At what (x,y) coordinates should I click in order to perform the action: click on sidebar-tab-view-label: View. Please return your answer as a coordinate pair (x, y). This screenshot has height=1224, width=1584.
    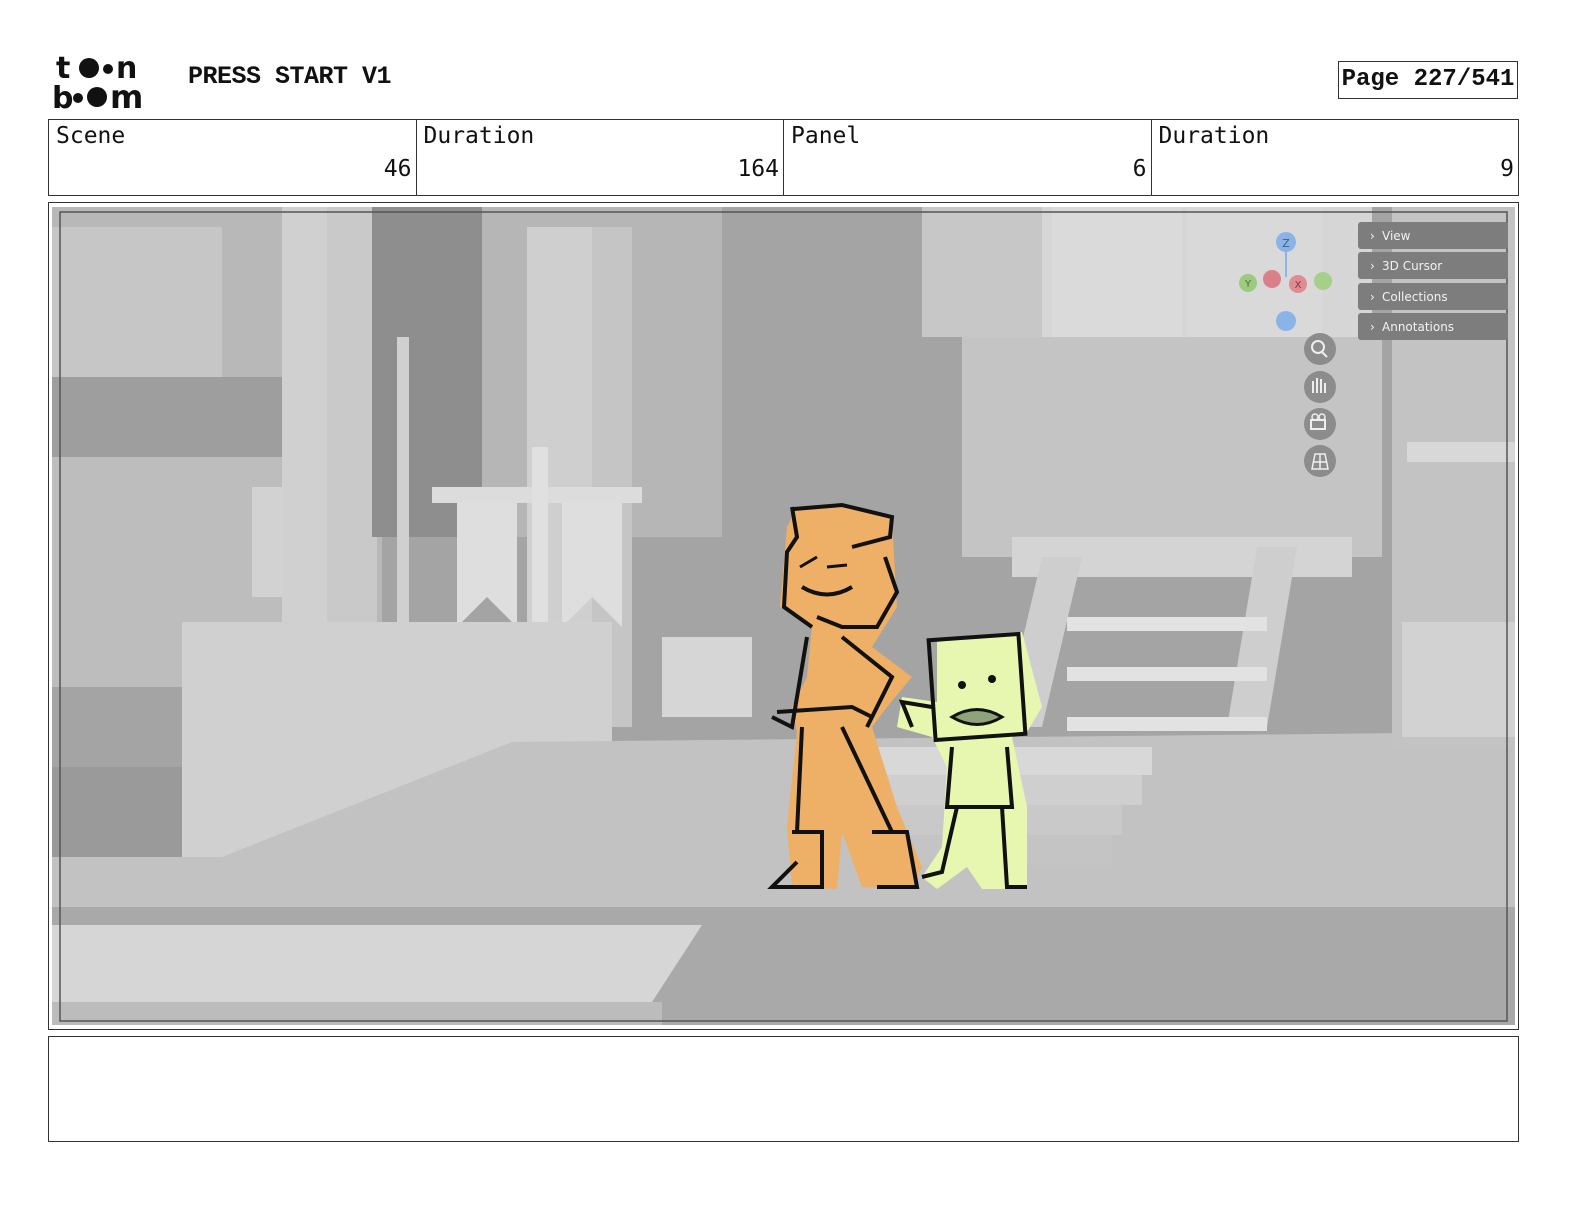
    Looking at the image, I should click on (1396, 236).